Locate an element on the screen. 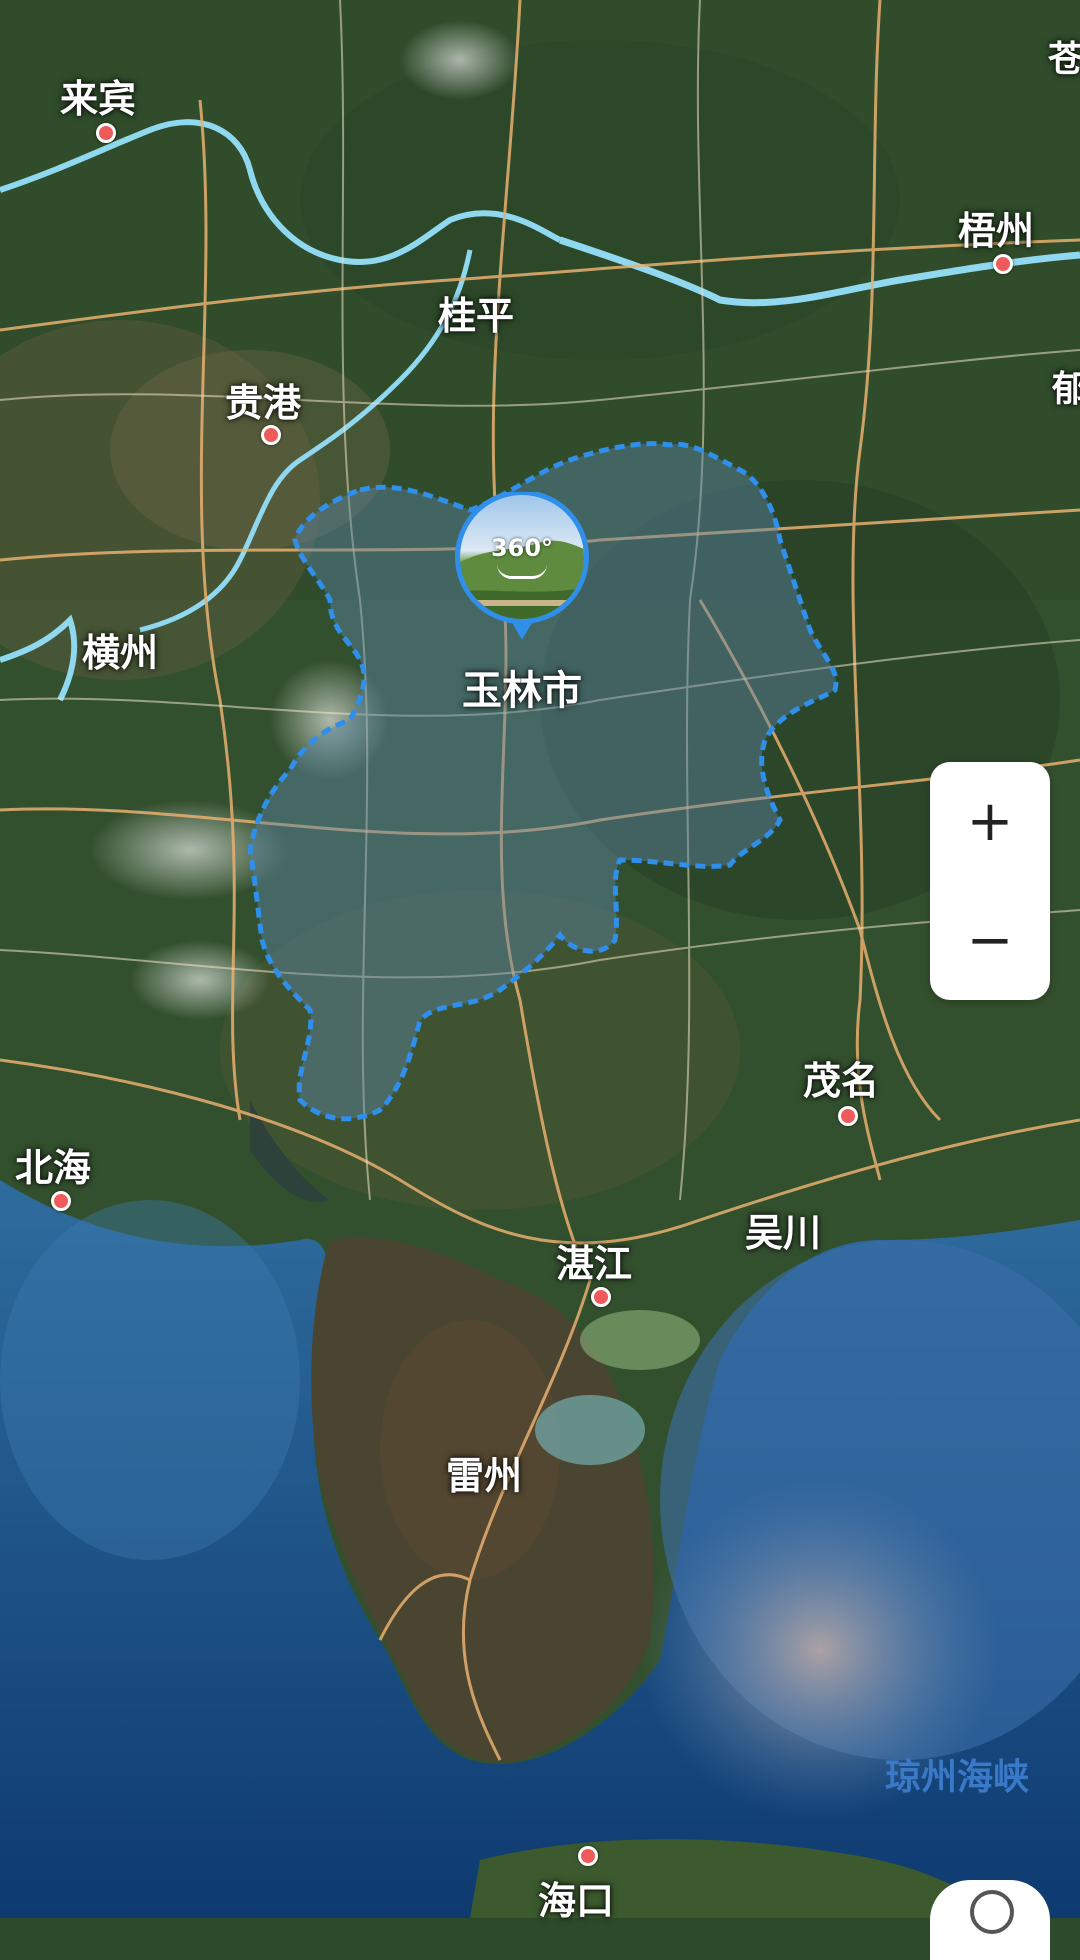 Image resolution: width=1080 pixels, height=1960 pixels. panorama-360-label: 360° is located at coordinates (522, 548).